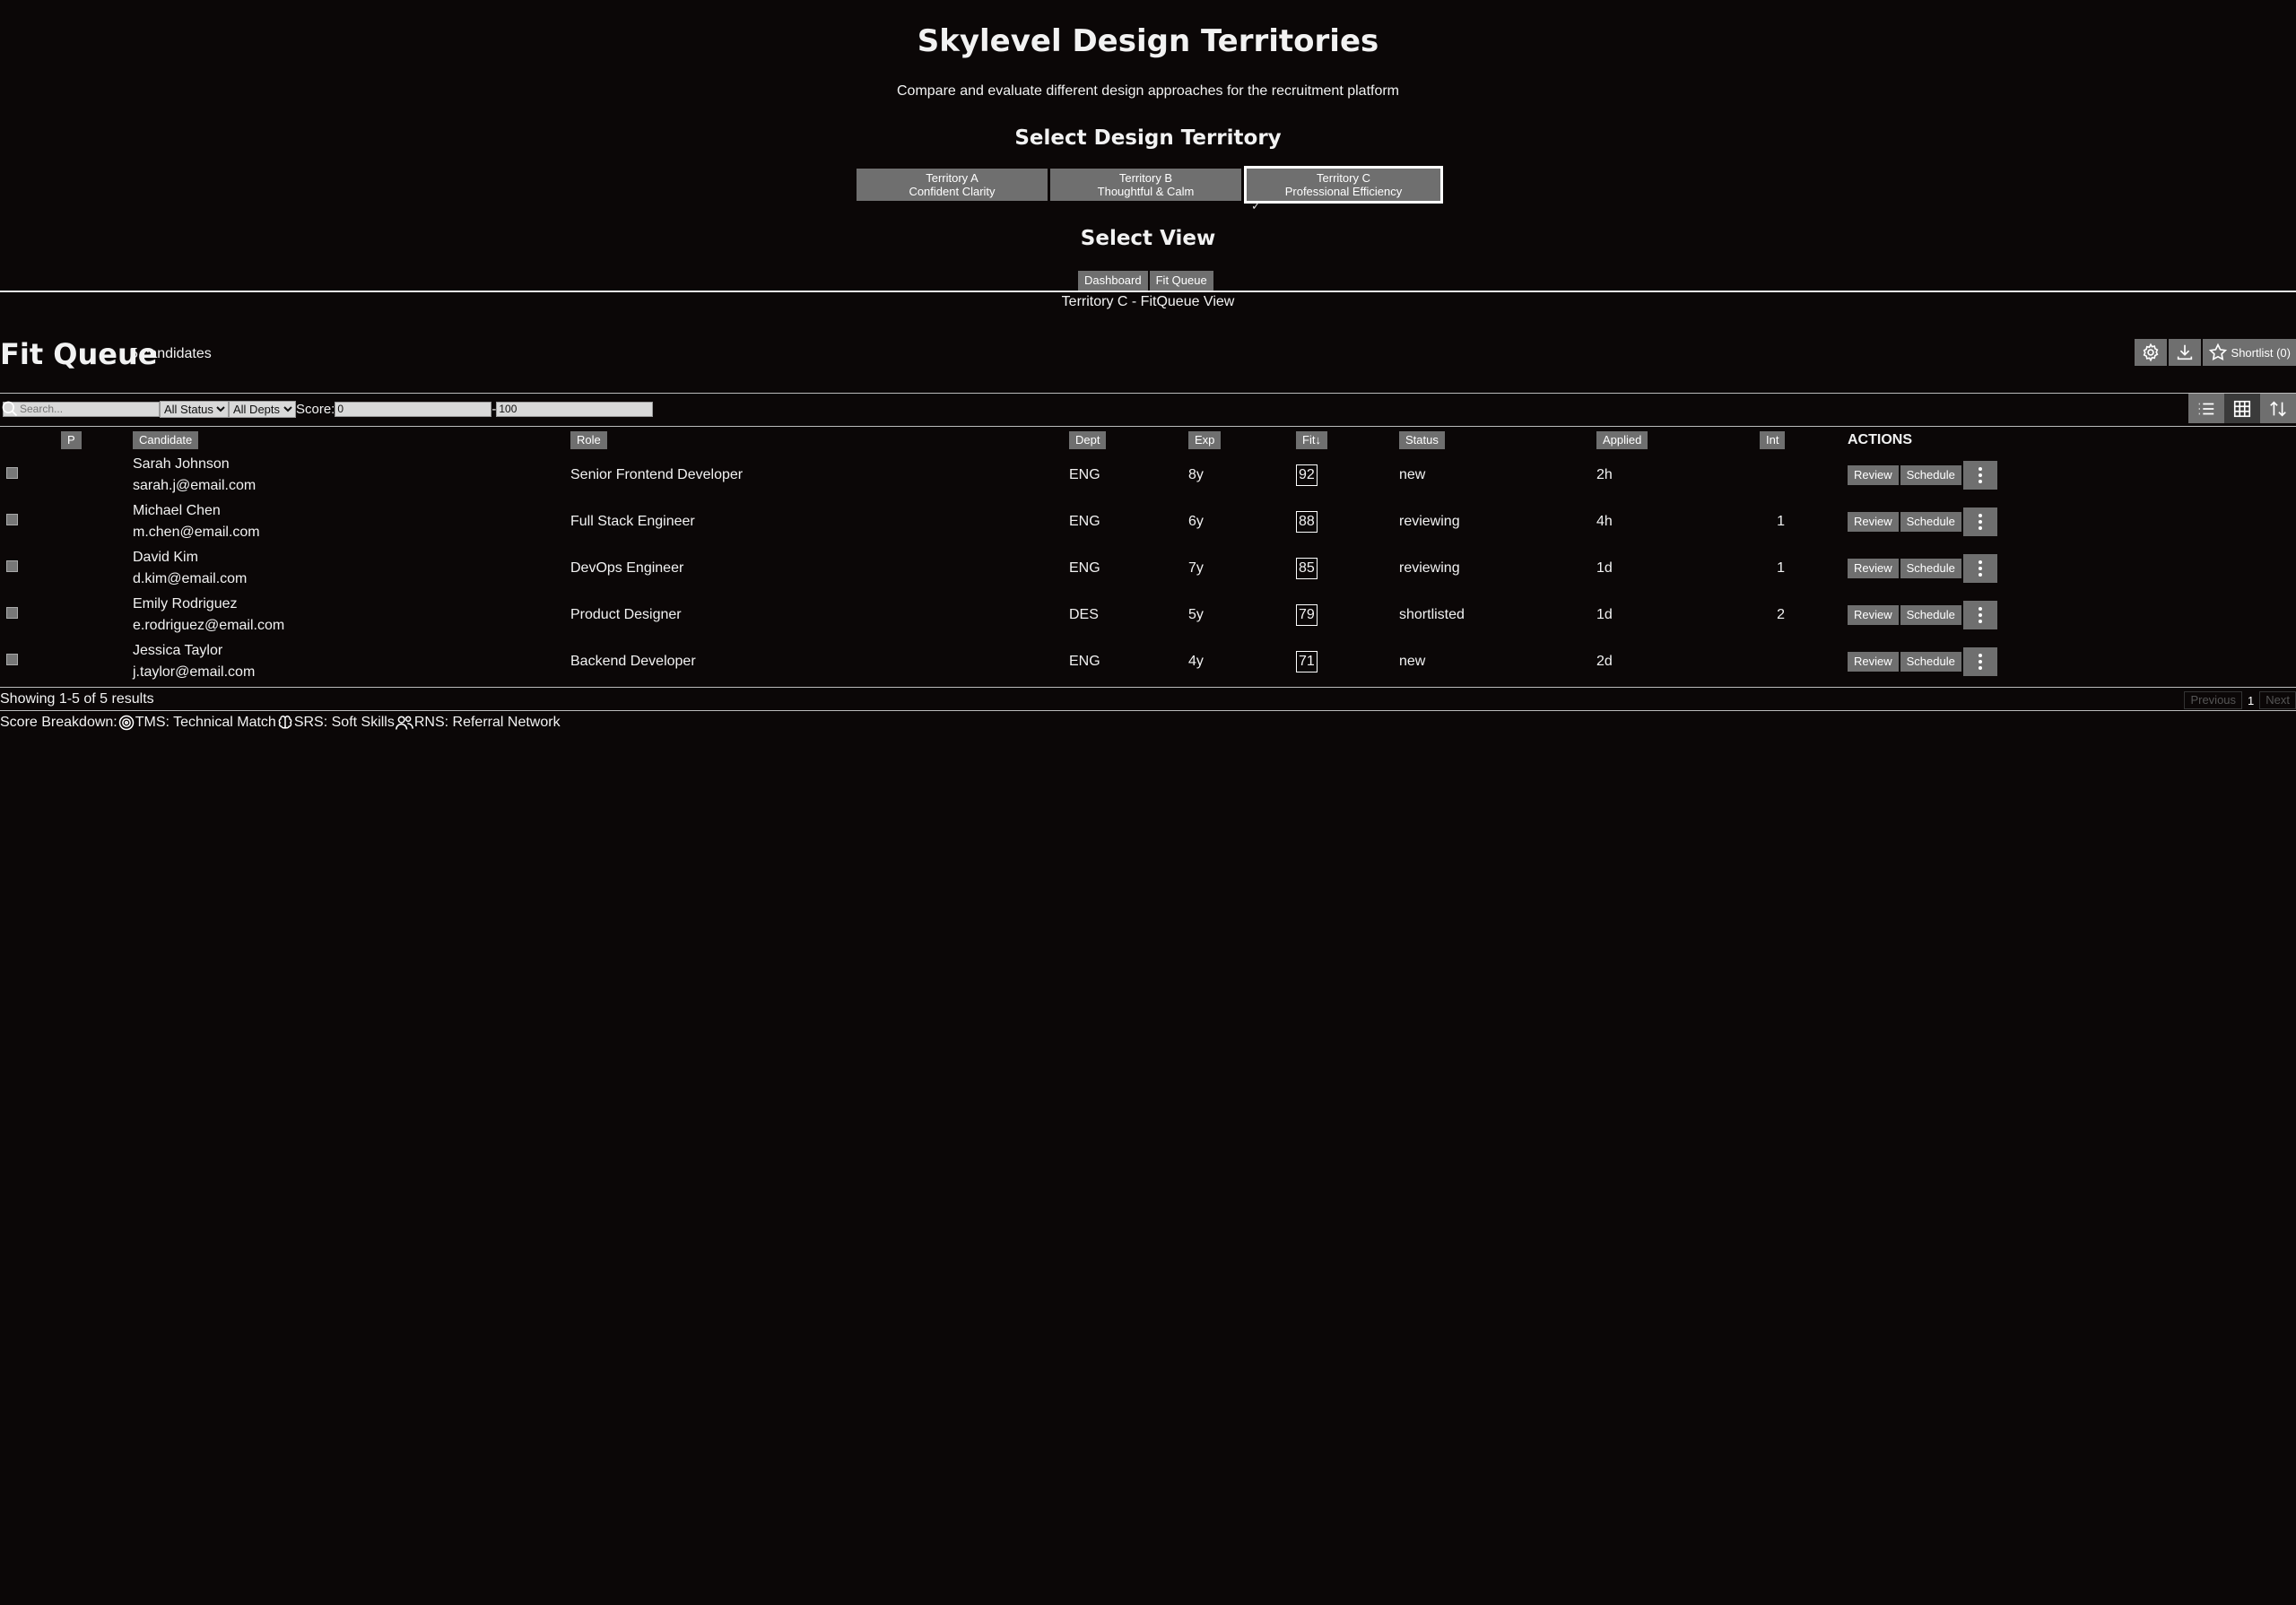 This screenshot has height=1605, width=2296. I want to click on territory-c-button: Territory C Professional Efficiency, so click(1343, 185).